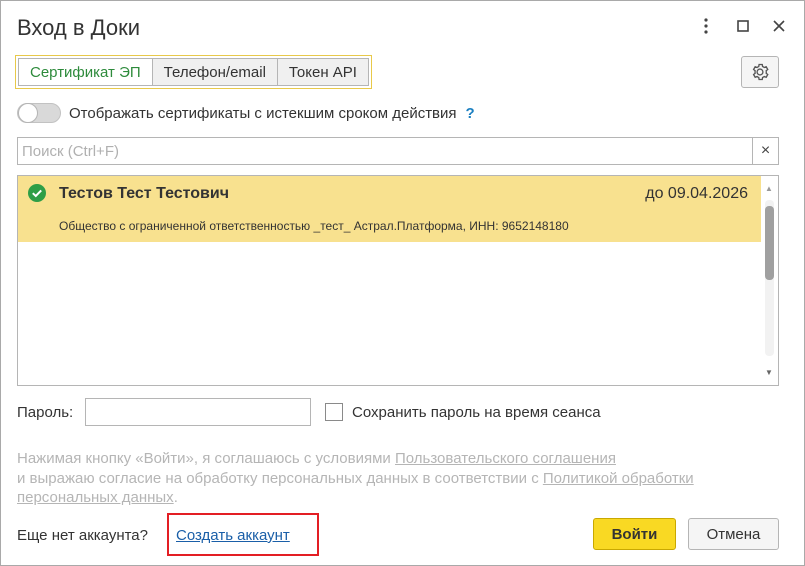  Describe the element at coordinates (505, 458) in the screenshot. I see `user-agreement-link: Пользовательского соглашения` at that location.